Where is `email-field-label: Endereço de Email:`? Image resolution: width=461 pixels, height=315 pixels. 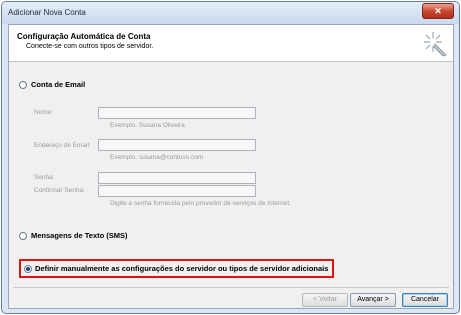 email-field-label: Endereço de Email: is located at coordinates (62, 145).